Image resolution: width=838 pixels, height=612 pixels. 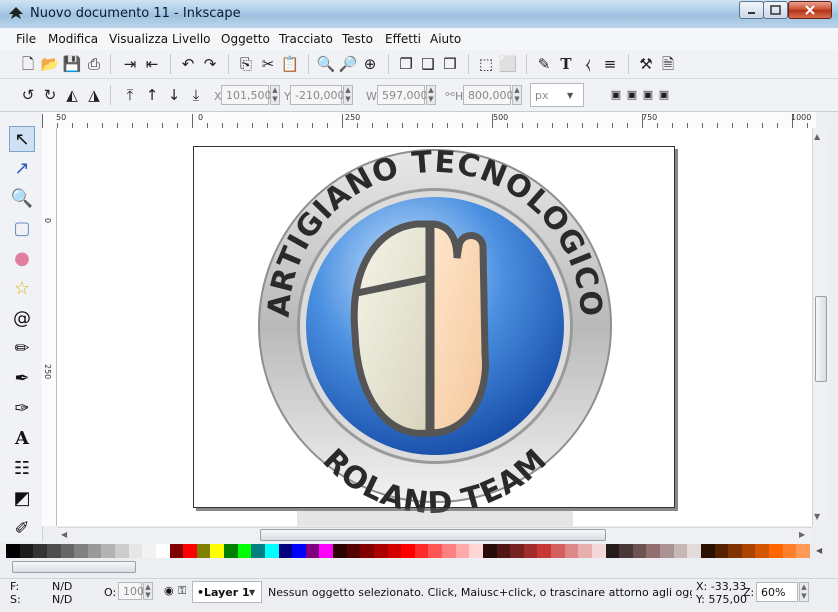 I want to click on menu-oggetto: Oggetto, so click(x=245, y=39).